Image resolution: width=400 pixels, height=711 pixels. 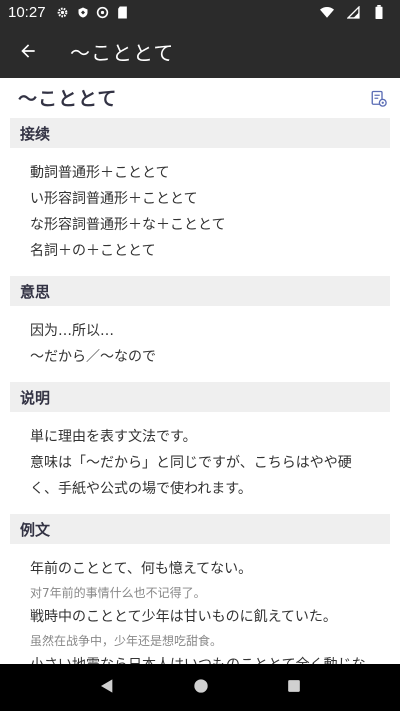 I want to click on heading-row: 〜こととて, so click(x=200, y=98).